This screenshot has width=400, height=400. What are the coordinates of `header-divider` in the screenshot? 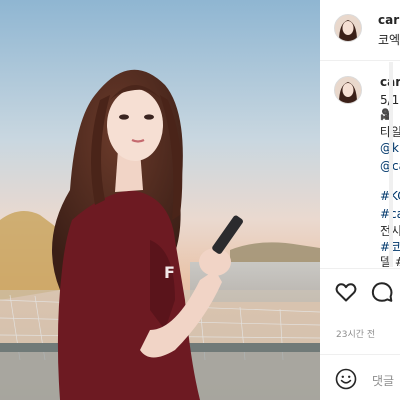 It's located at (360, 60).